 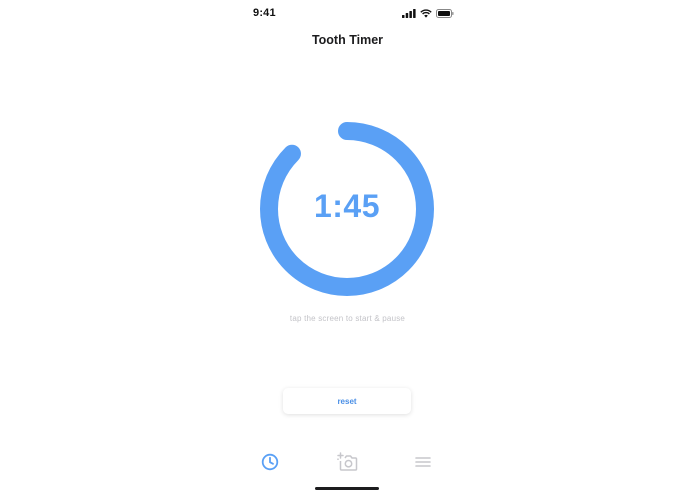 I want to click on status-icons, so click(x=428, y=13).